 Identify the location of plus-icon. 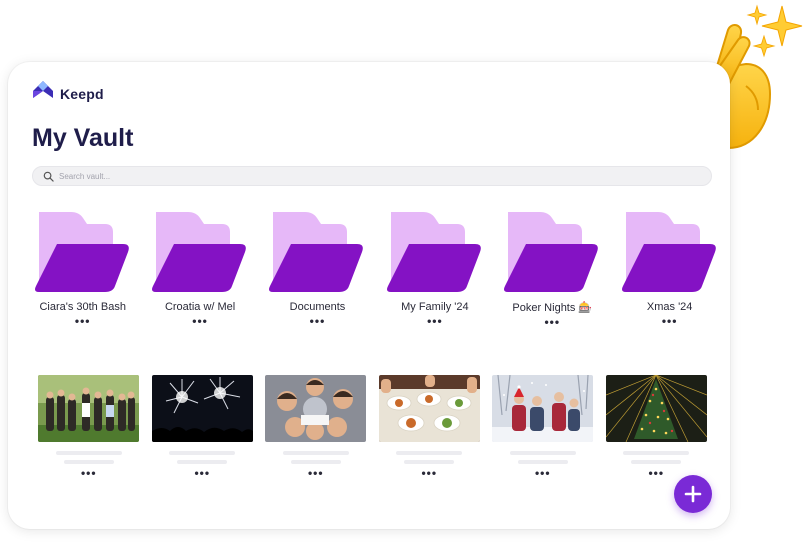
(693, 494).